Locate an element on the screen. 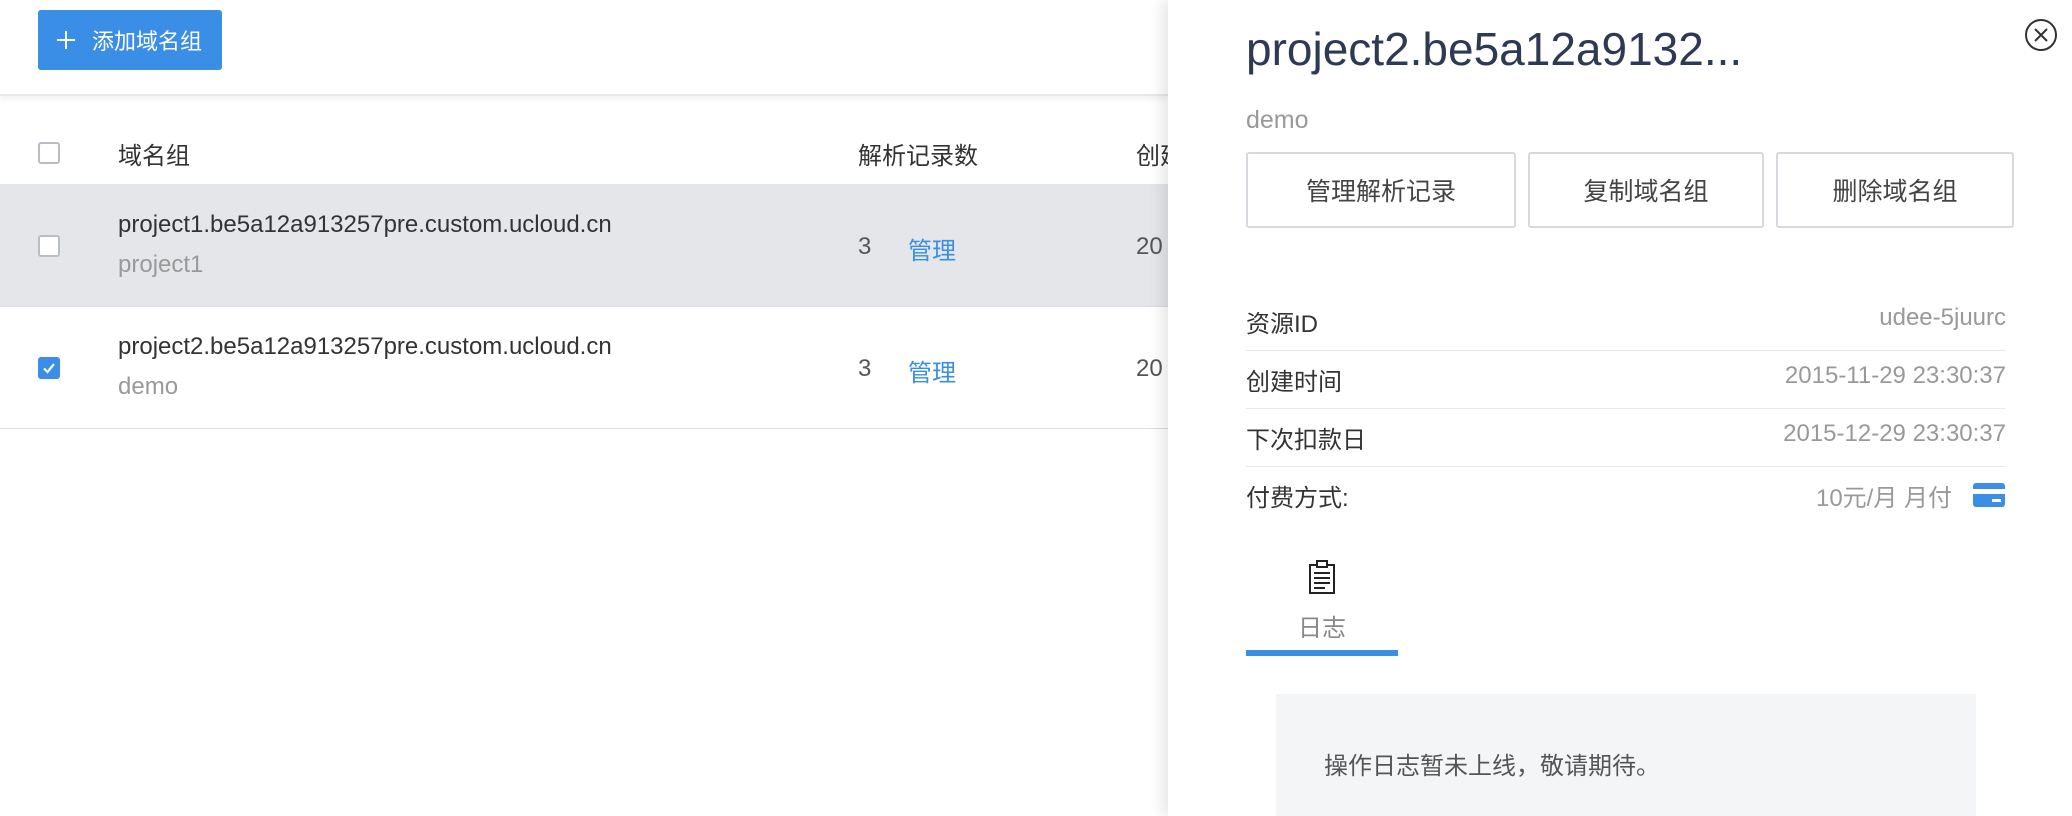 Image resolution: width=2072 pixels, height=816 pixels. copy-group-button: 复制域名组 is located at coordinates (1646, 190).